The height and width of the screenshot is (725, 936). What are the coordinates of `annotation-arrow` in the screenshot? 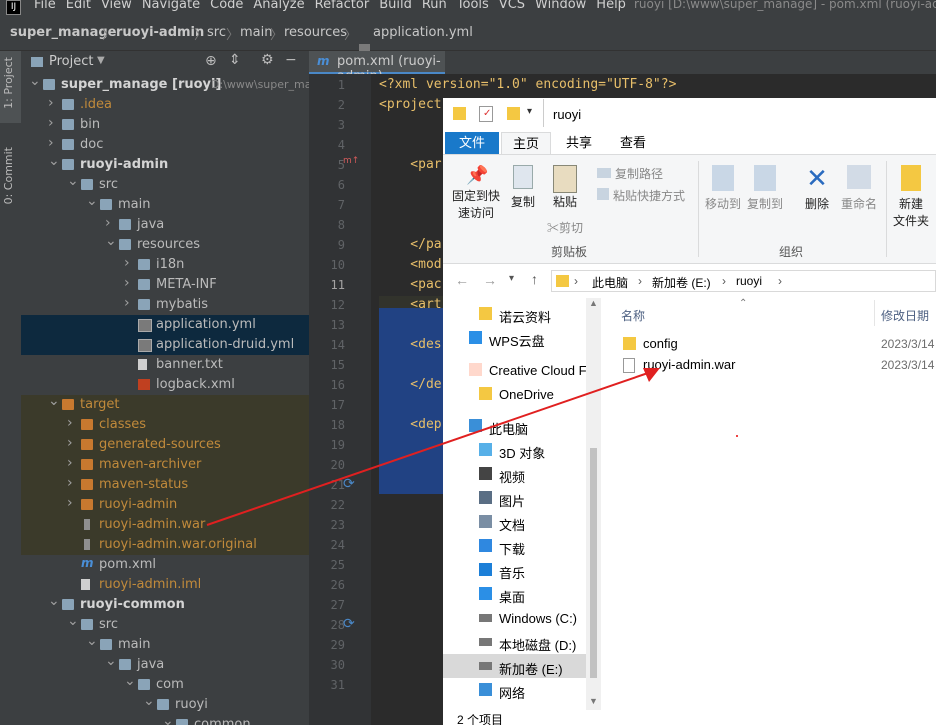 It's located at (433, 447).